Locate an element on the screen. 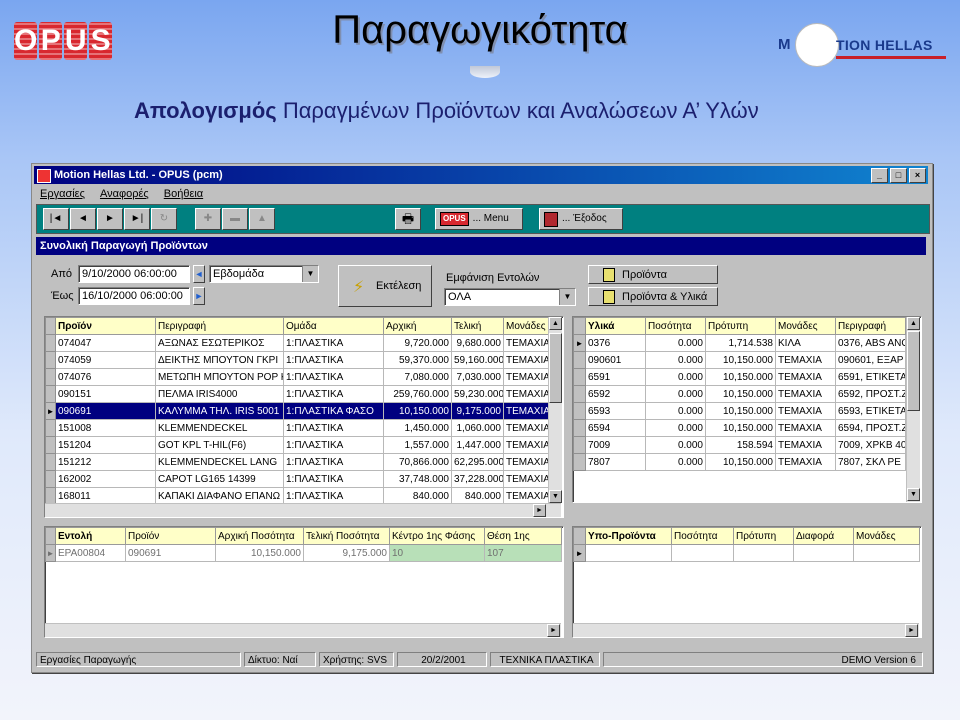 This screenshot has height=720, width=960. table-cell: 1,447.000 is located at coordinates (477, 445).